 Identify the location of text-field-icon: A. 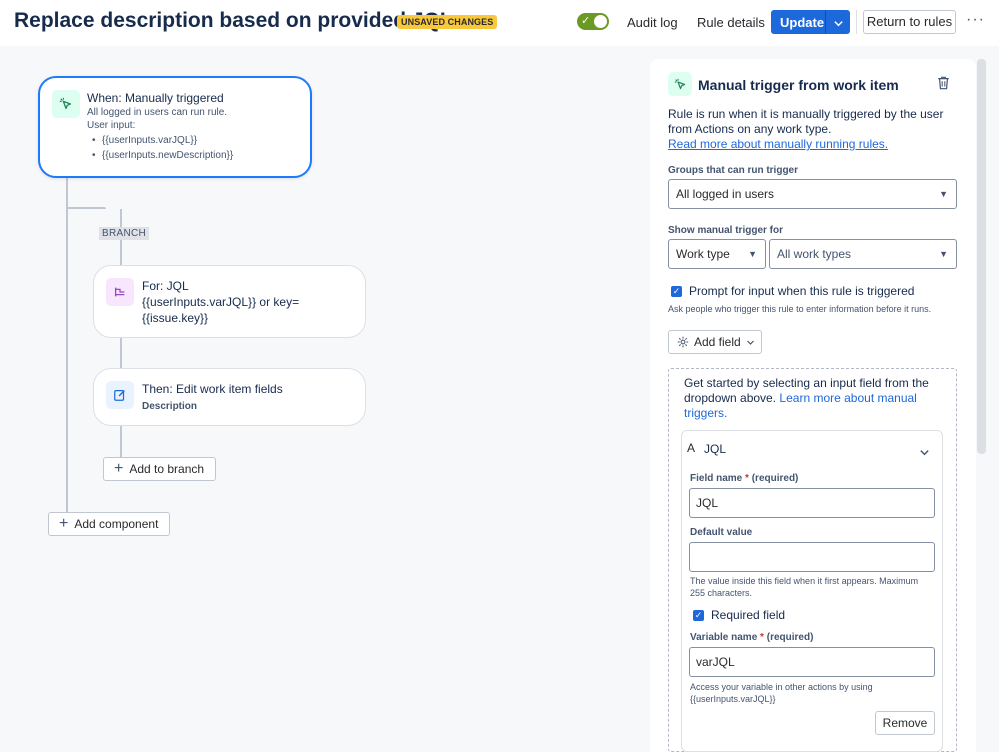
(691, 448).